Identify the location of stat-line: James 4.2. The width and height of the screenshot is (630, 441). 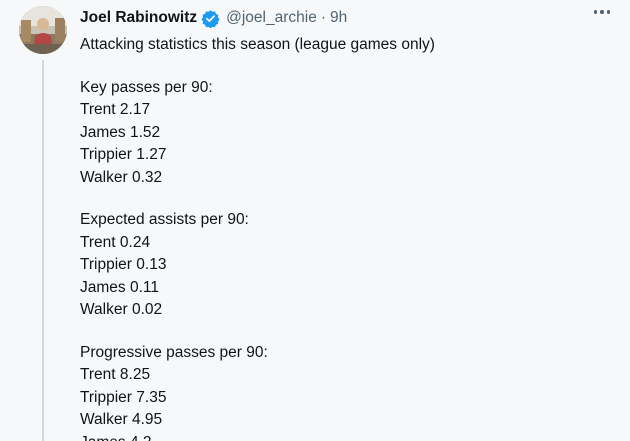
(345, 436).